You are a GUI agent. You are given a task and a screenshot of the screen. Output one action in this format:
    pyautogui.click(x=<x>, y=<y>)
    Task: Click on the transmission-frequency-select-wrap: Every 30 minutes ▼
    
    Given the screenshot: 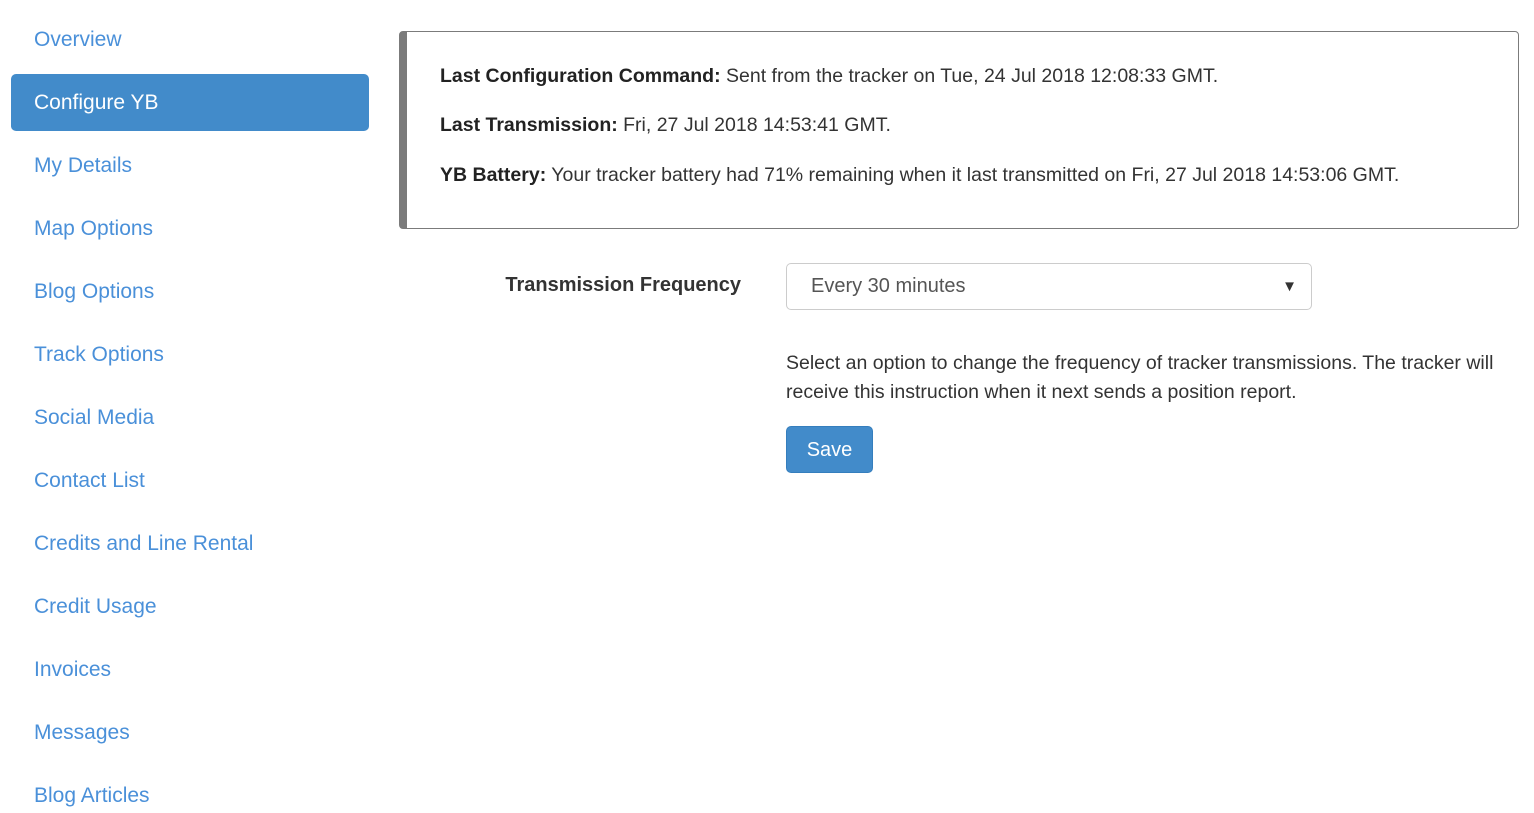 What is the action you would take?
    pyautogui.click(x=1049, y=286)
    